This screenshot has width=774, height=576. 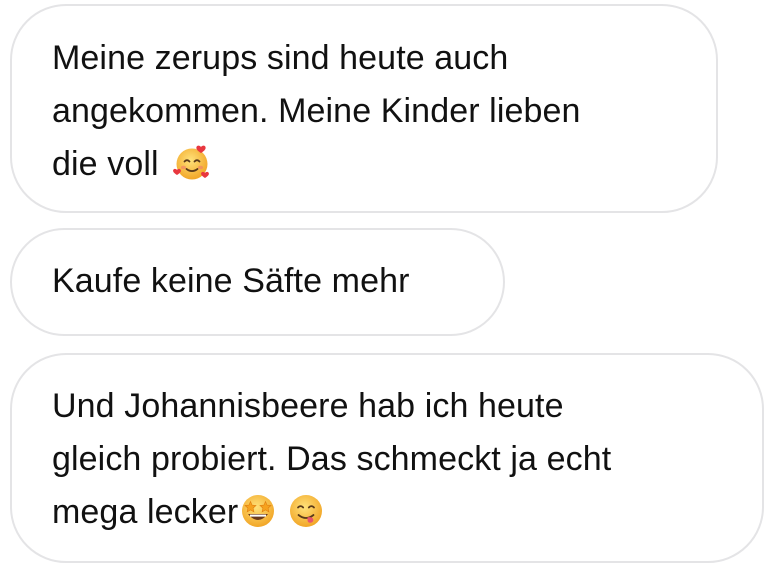 I want to click on star-struck-icon, so click(x=258, y=511).